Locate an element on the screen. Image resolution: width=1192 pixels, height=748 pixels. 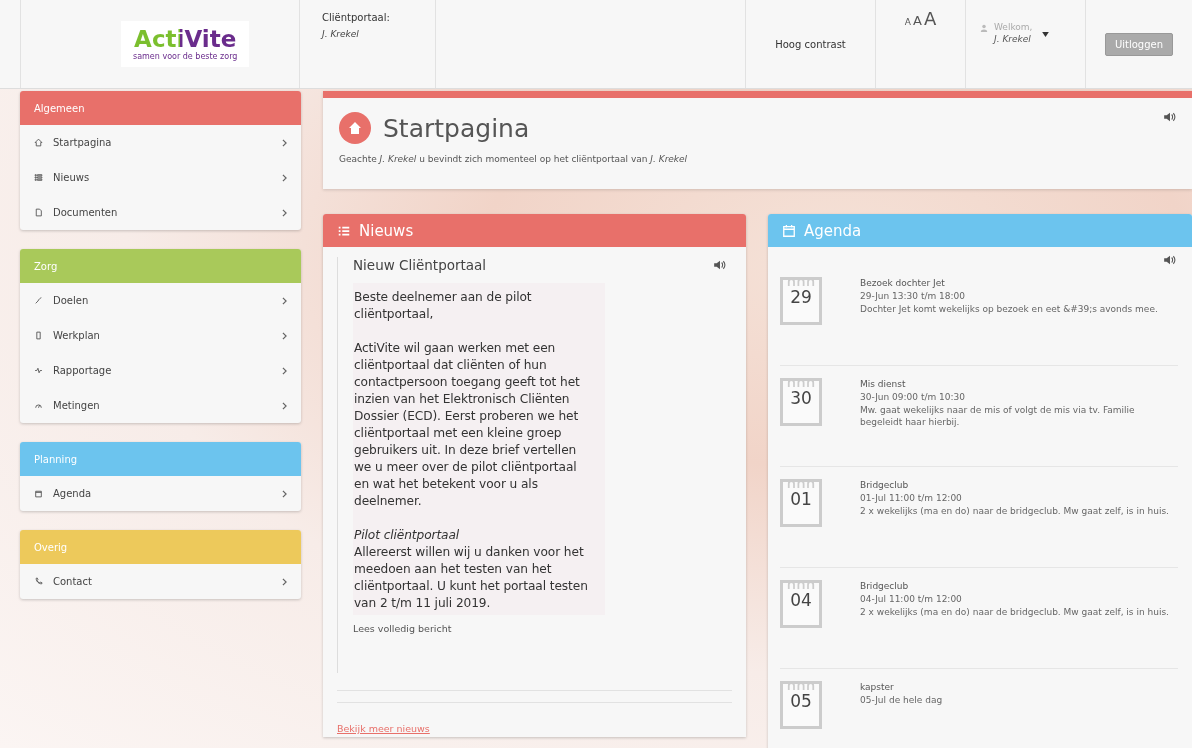
read-more-link: Lees volledig bericht is located at coordinates (542, 628).